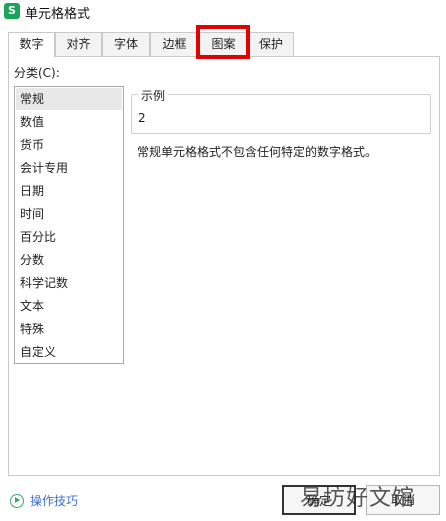 The width and height of the screenshot is (446, 521). I want to click on category-item-number: 数值, so click(69, 122).